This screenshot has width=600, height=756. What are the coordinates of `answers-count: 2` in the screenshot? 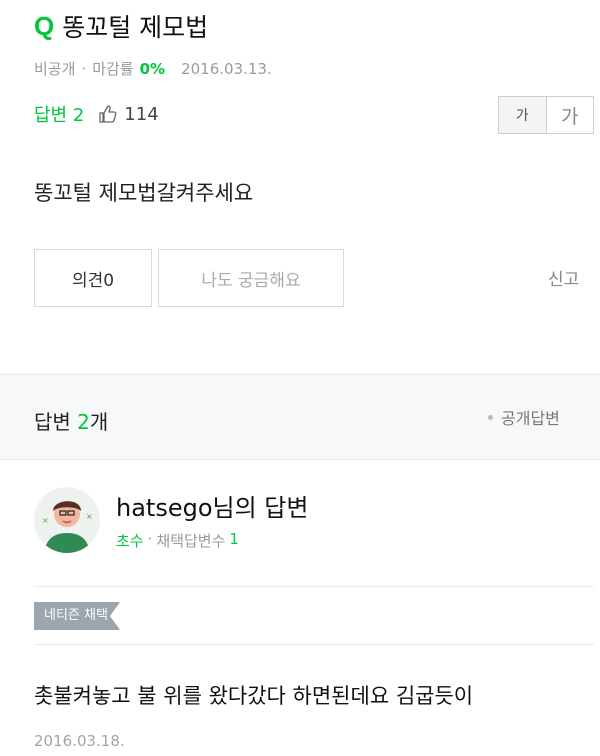 It's located at (83, 422).